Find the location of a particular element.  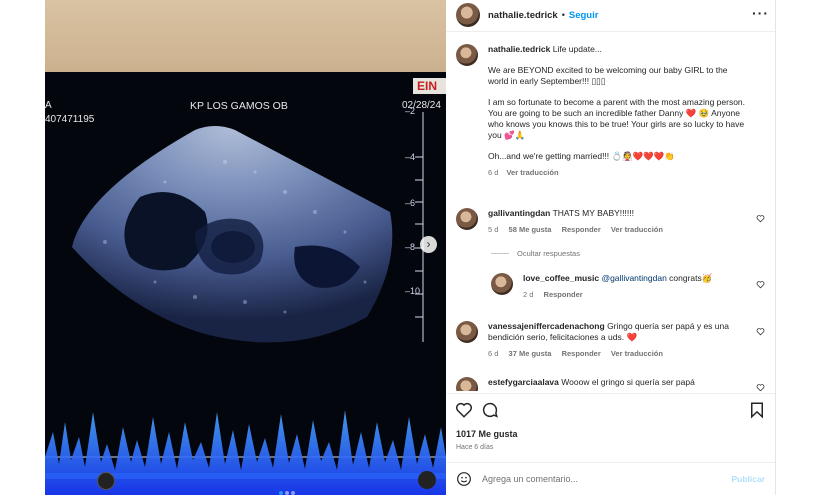

add-comment-bar: Publicar is located at coordinates (610, 478).